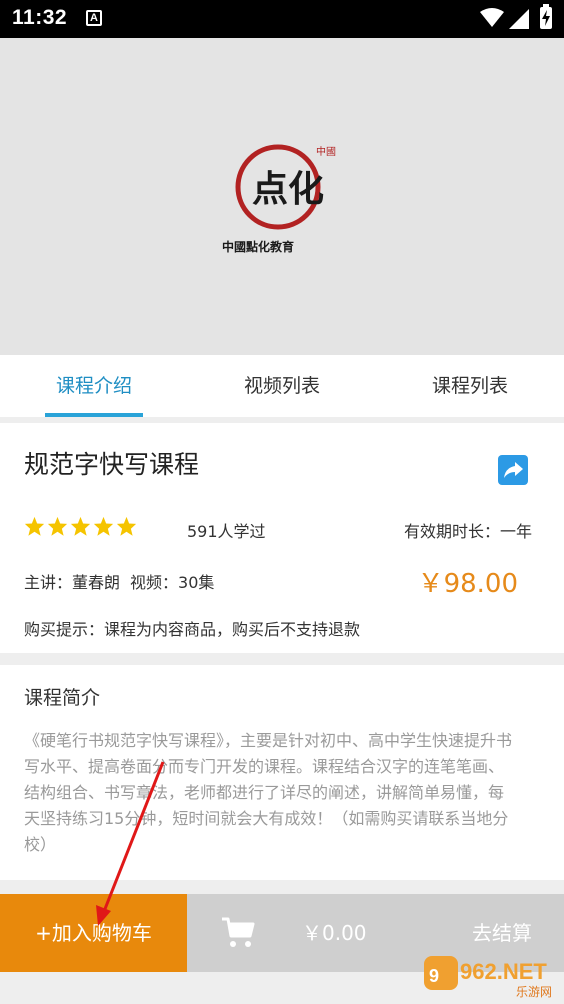 Image resolution: width=564 pixels, height=1004 pixels. I want to click on logo-seal-text: 中國, so click(326, 151).